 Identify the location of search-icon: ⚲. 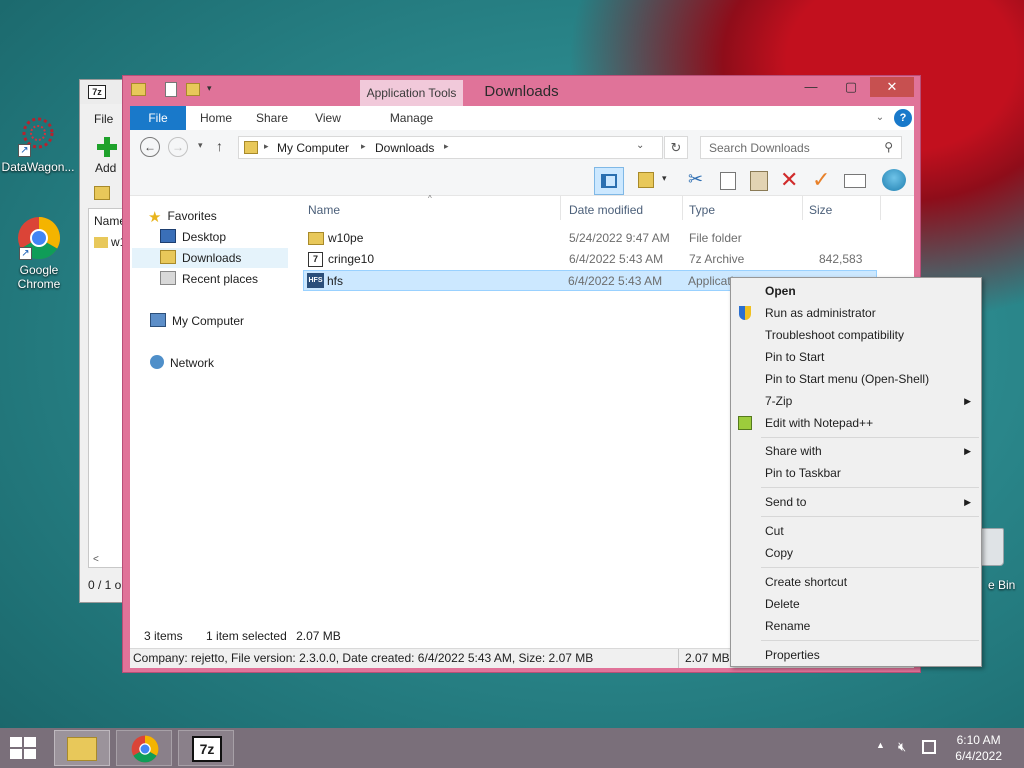
(888, 147).